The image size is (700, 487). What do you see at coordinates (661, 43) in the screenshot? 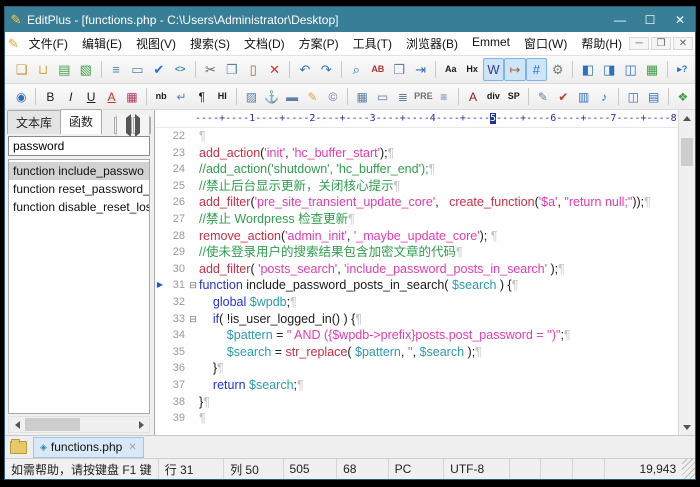
I see `mdi-restore-icon: ❐` at bounding box center [661, 43].